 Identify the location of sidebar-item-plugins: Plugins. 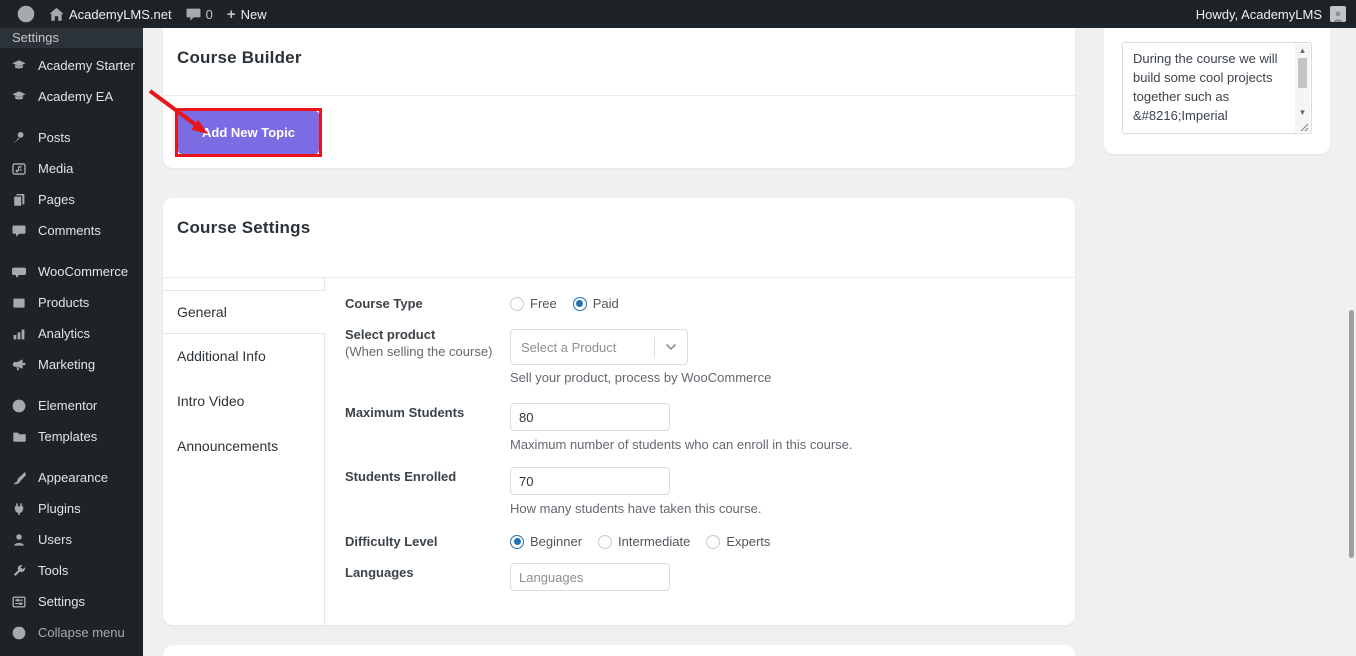
(71, 508).